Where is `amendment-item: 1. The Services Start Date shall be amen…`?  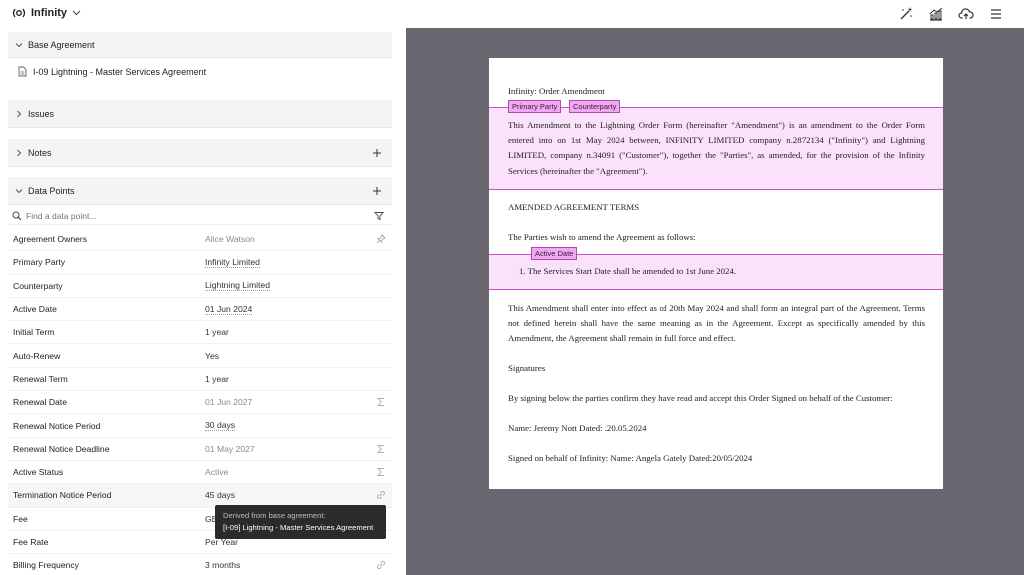
amendment-item: 1. The Services Start Date shall be amen… is located at coordinates (628, 271).